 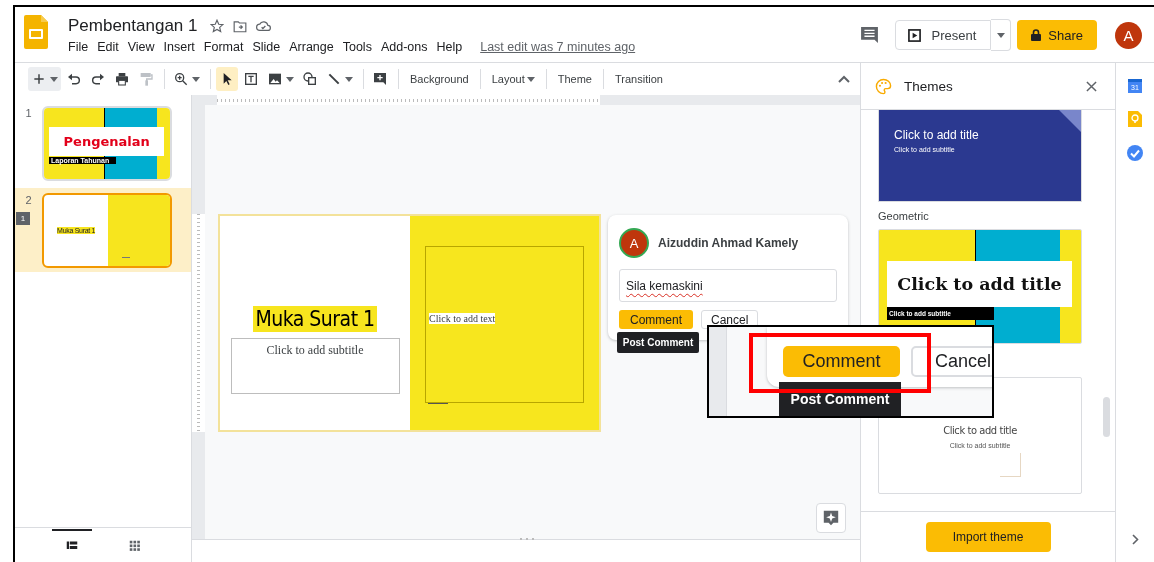 I want to click on play-icon, so click(x=915, y=35).